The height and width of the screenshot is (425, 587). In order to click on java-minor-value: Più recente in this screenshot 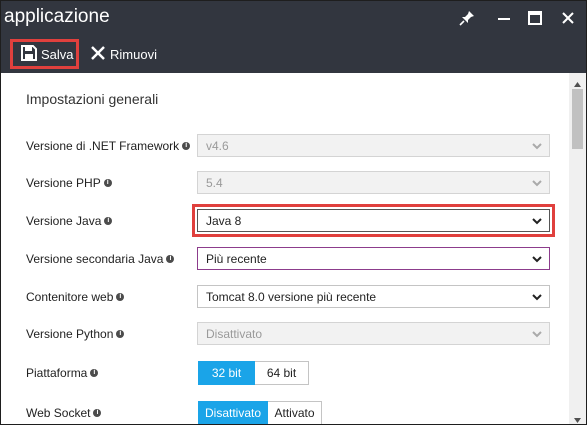, I will do `click(236, 258)`.